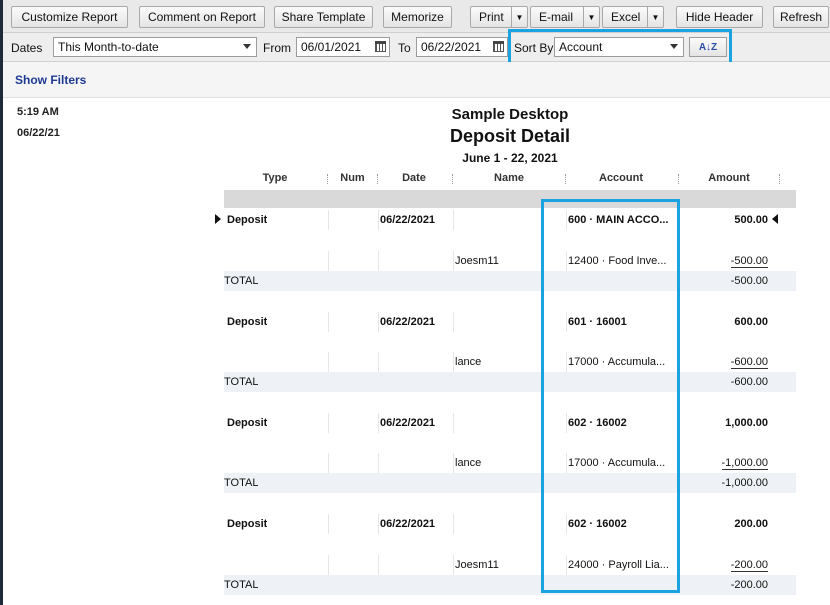 The height and width of the screenshot is (605, 830). Describe the element at coordinates (509, 178) in the screenshot. I see `column-header-name: Name` at that location.